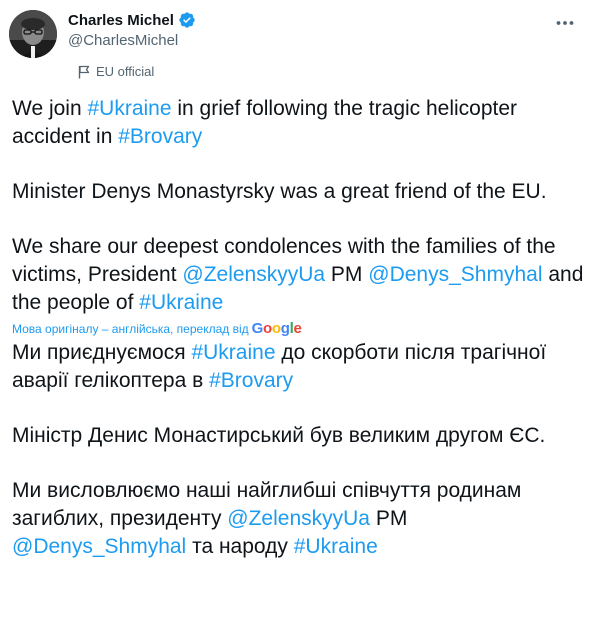 This screenshot has width=594, height=631. Describe the element at coordinates (240, 546) in the screenshot. I see `text-segment: та народу` at that location.